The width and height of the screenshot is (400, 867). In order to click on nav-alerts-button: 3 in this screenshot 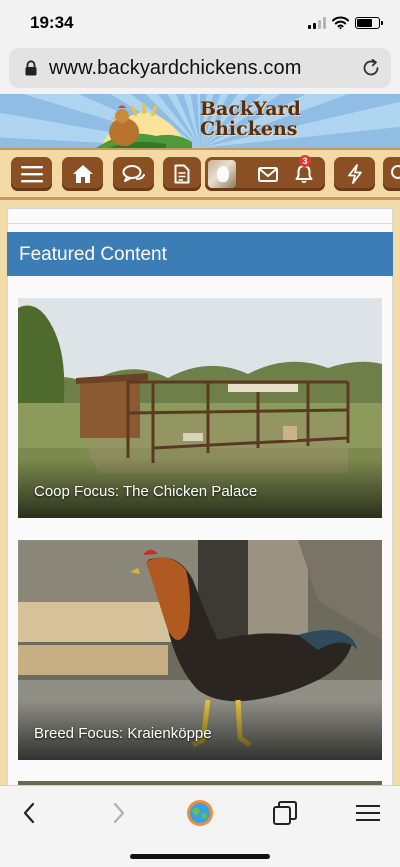, I will do `click(304, 173)`.